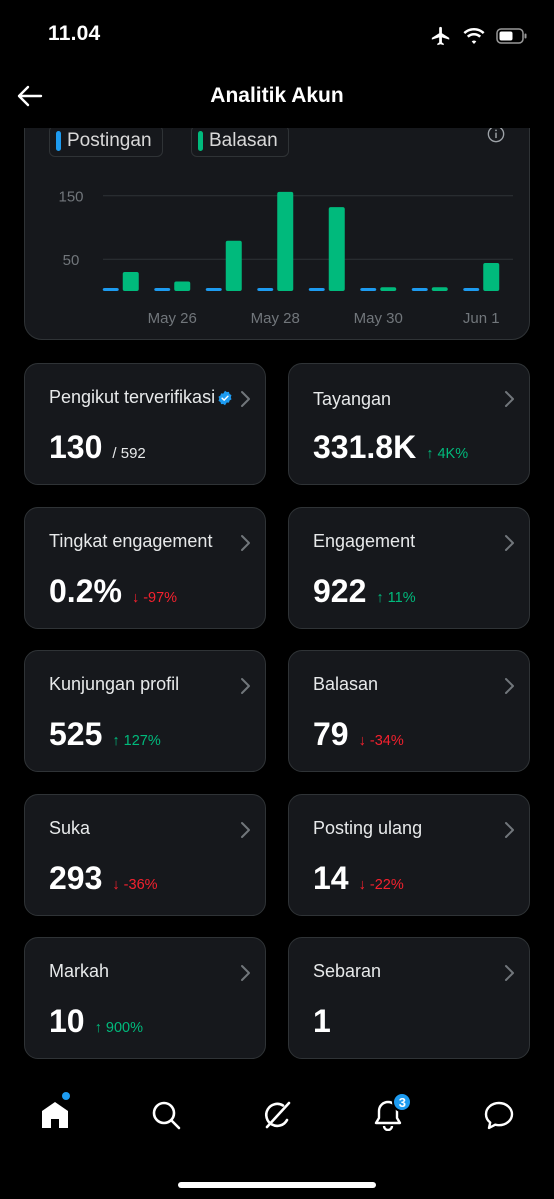 The height and width of the screenshot is (1199, 554). What do you see at coordinates (365, 447) in the screenshot?
I see `tile-value: 331.8K` at bounding box center [365, 447].